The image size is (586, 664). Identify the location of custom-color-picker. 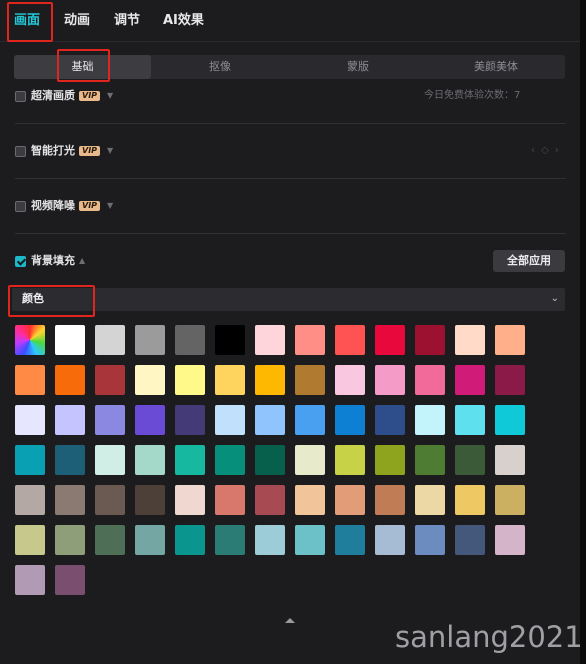
(30, 340).